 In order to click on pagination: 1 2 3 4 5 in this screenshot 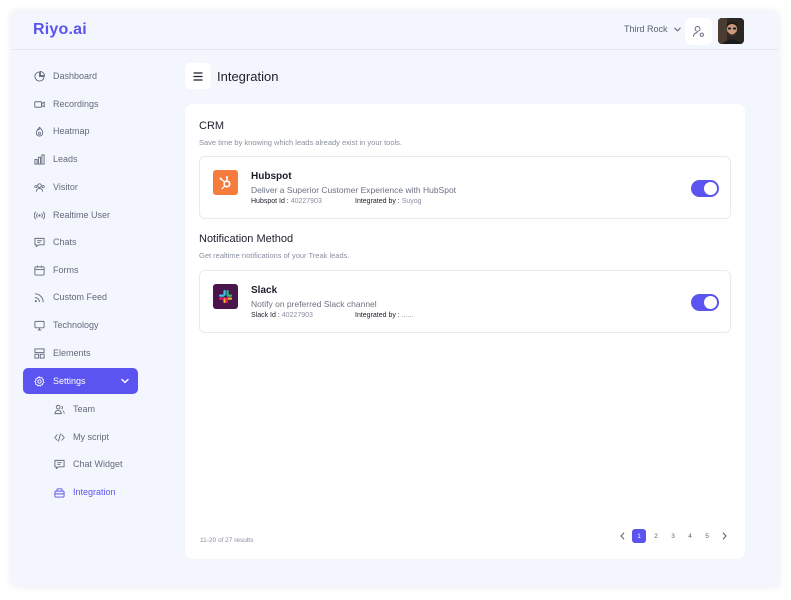, I will do `click(673, 536)`.